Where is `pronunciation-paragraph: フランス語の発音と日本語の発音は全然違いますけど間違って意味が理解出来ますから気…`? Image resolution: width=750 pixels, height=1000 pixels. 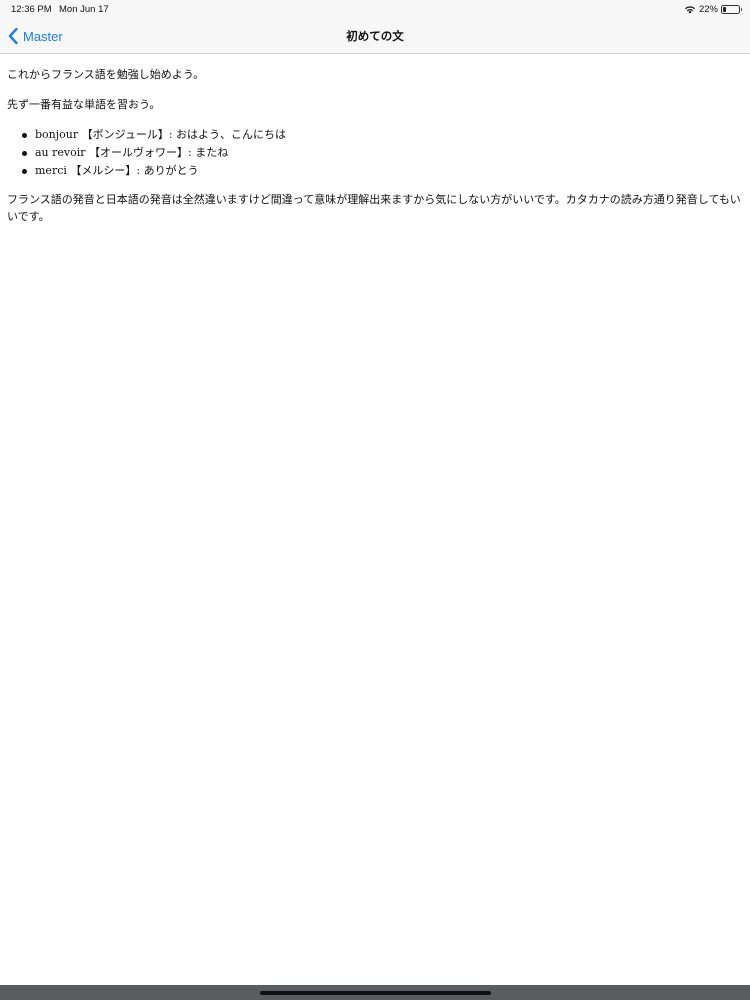 pronunciation-paragraph: フランス語の発音と日本語の発音は全然違いますけど間違って意味が理解出来ますから気… is located at coordinates (374, 208).